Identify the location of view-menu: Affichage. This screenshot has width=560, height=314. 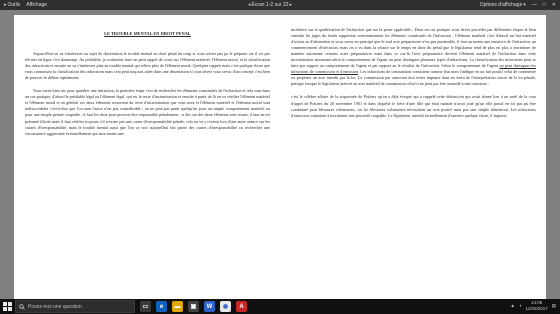
(36, 5).